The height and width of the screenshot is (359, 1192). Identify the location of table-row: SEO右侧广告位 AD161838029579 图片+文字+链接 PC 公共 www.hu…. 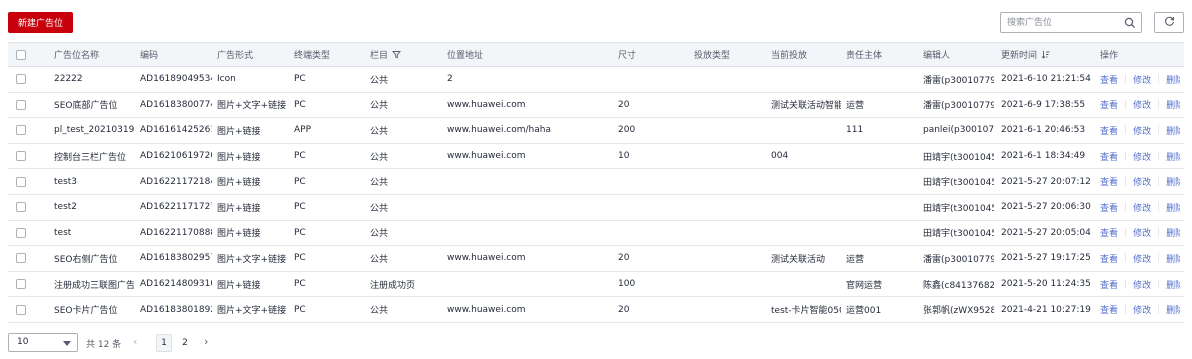
(596, 259).